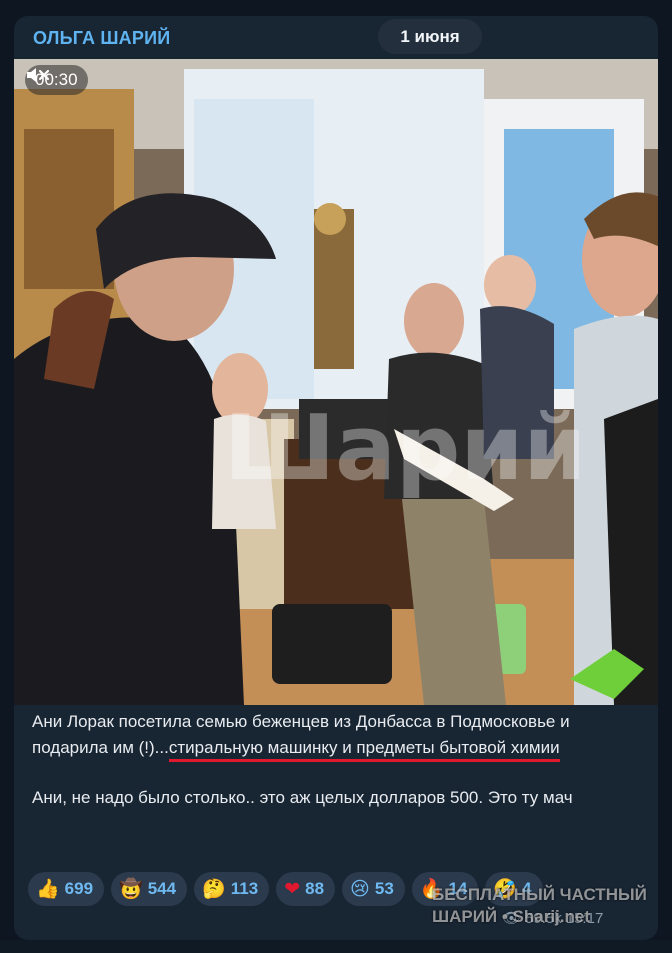 The width and height of the screenshot is (672, 953). Describe the element at coordinates (162, 888) in the screenshot. I see `reaction-count: 544` at that location.